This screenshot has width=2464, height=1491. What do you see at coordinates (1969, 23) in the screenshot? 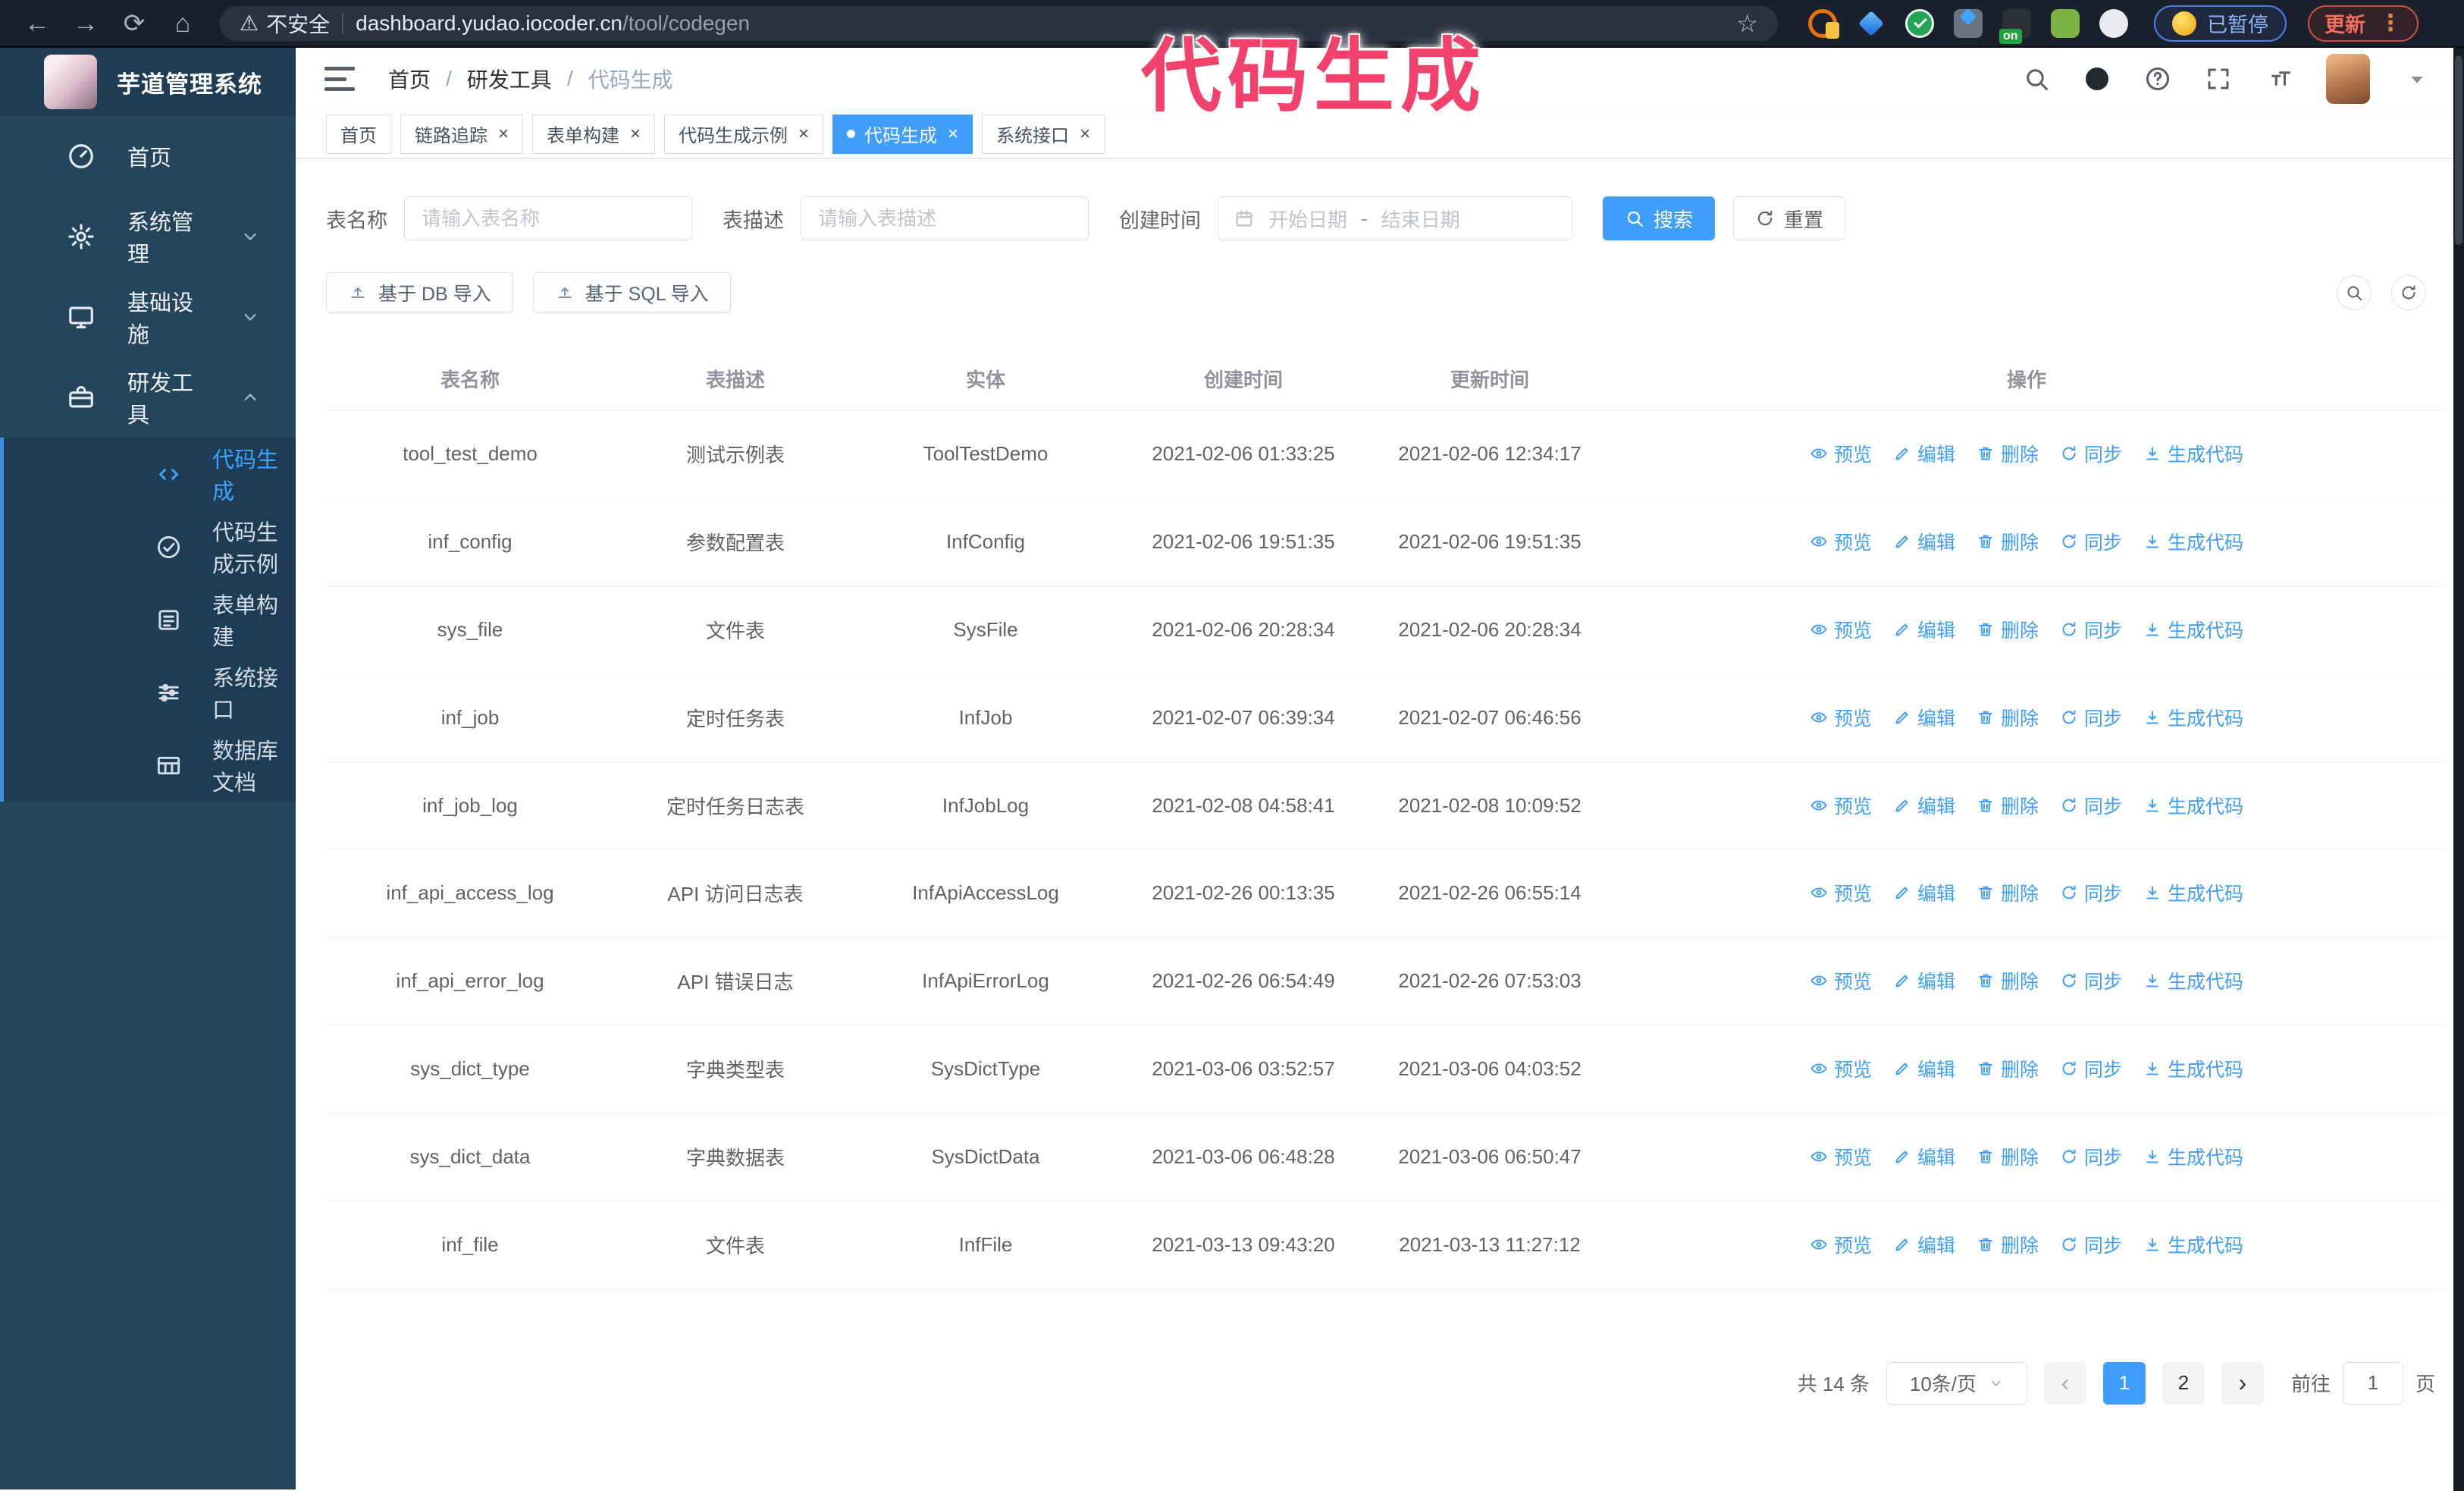
I see `extension-icon-grid` at bounding box center [1969, 23].